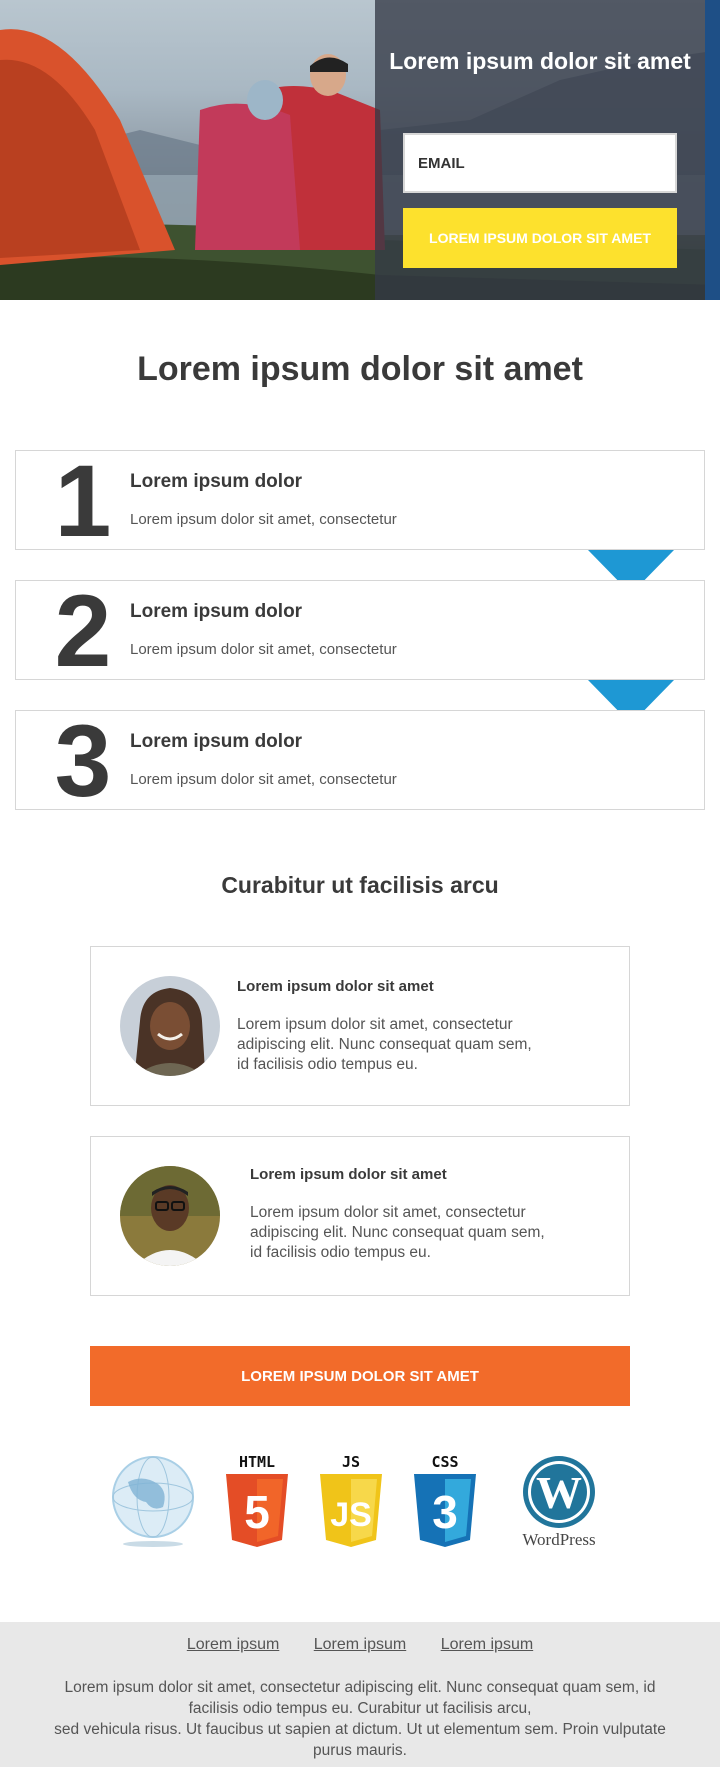 The image size is (720, 1767). I want to click on steps-section-title: Lorem ipsum dolor sit amet, so click(360, 369).